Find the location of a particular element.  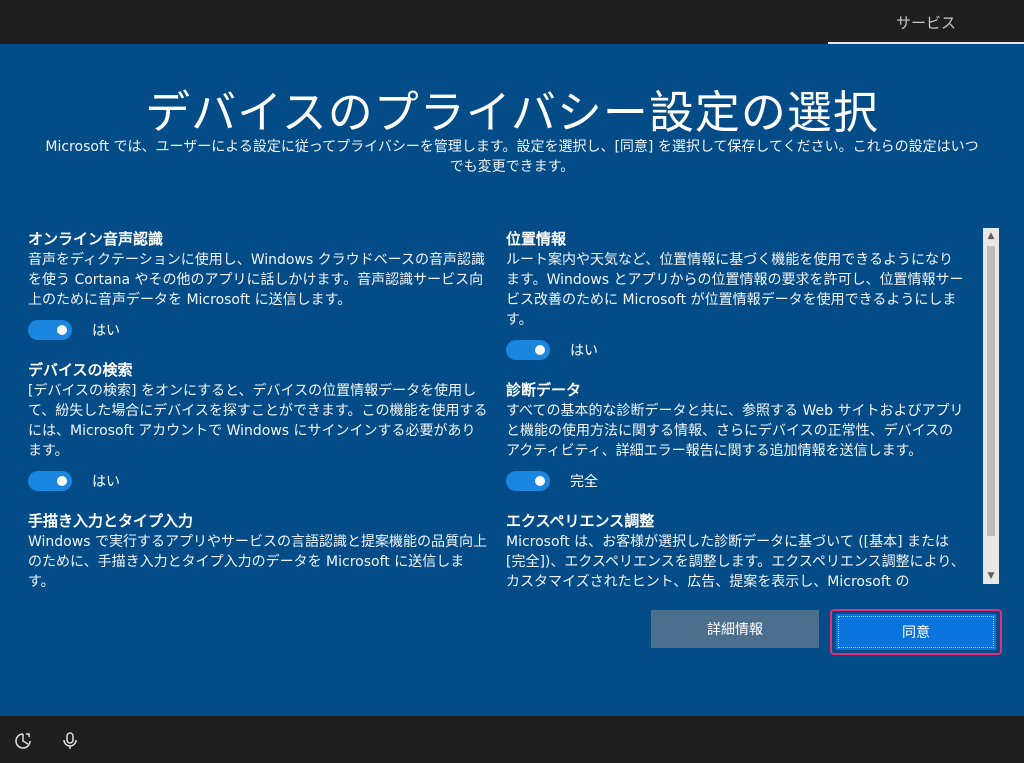

scrollbar-thumb is located at coordinates (991, 391).